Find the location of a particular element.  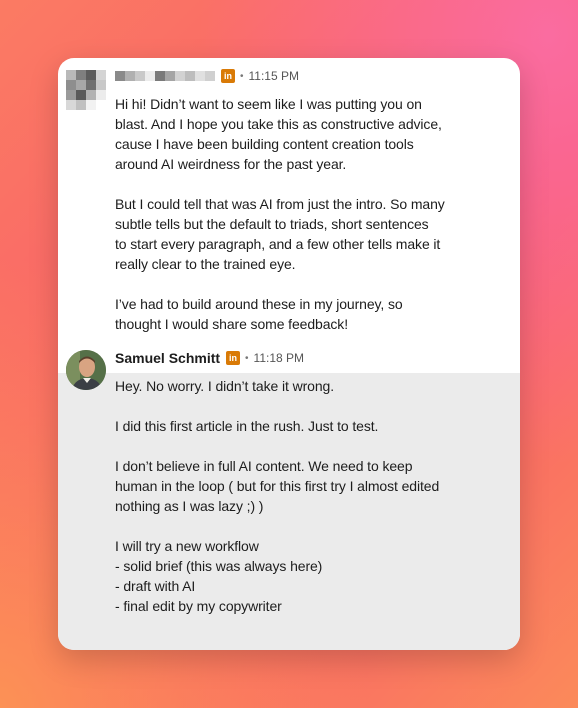

avatar-person-icon is located at coordinates (86, 370).